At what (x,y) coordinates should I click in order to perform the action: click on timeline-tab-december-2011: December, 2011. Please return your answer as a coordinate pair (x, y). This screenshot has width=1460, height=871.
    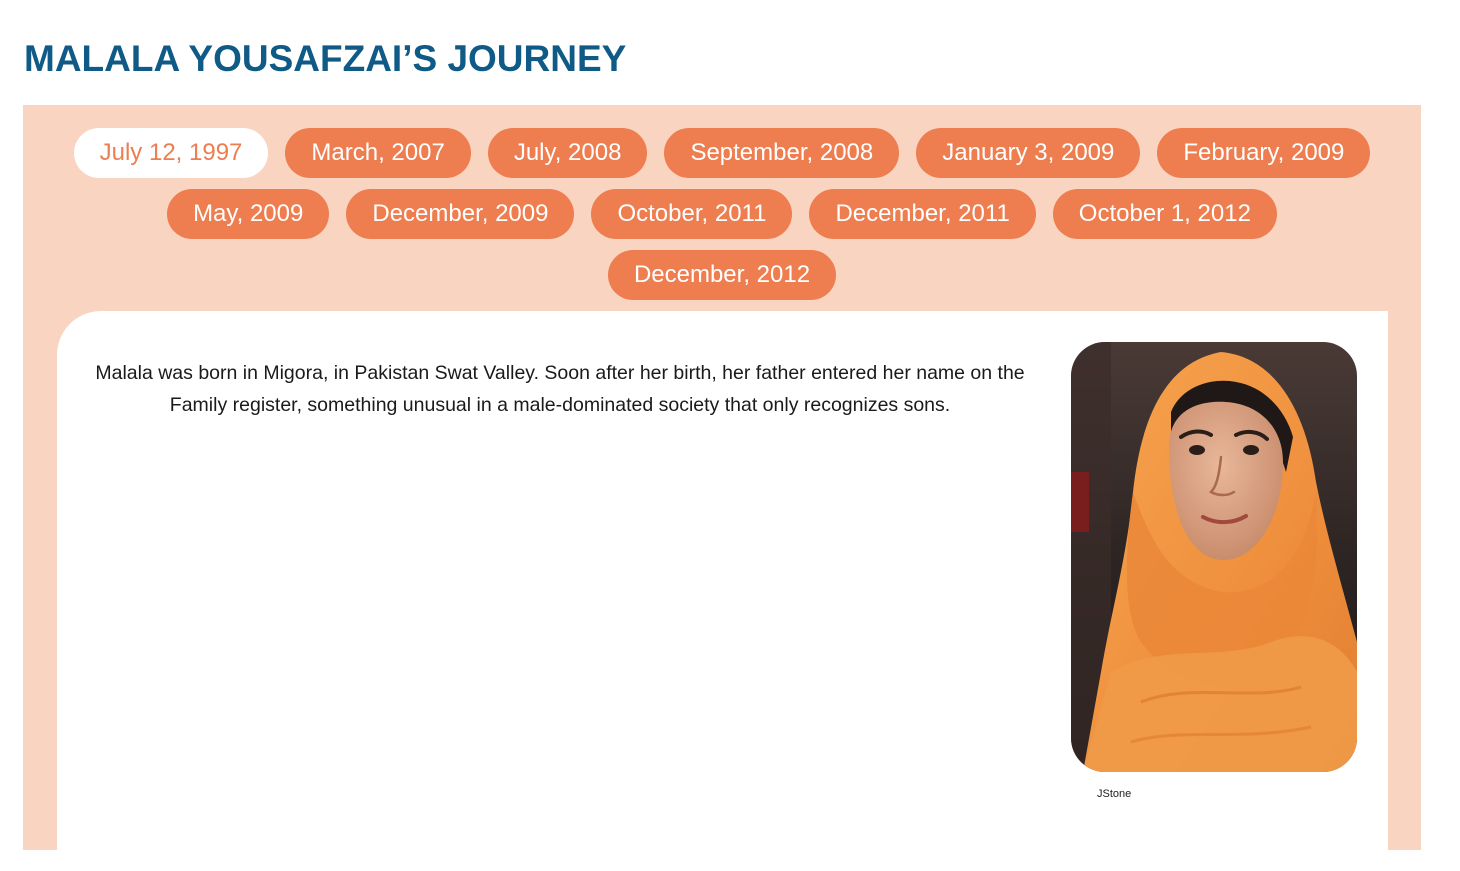
    Looking at the image, I should click on (922, 214).